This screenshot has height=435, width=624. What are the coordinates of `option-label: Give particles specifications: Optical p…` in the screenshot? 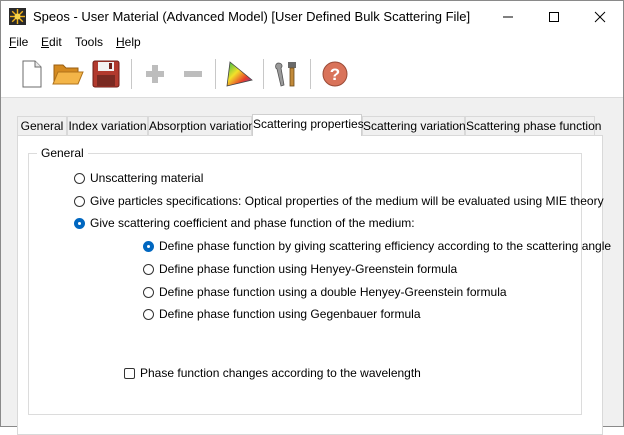 It's located at (347, 201).